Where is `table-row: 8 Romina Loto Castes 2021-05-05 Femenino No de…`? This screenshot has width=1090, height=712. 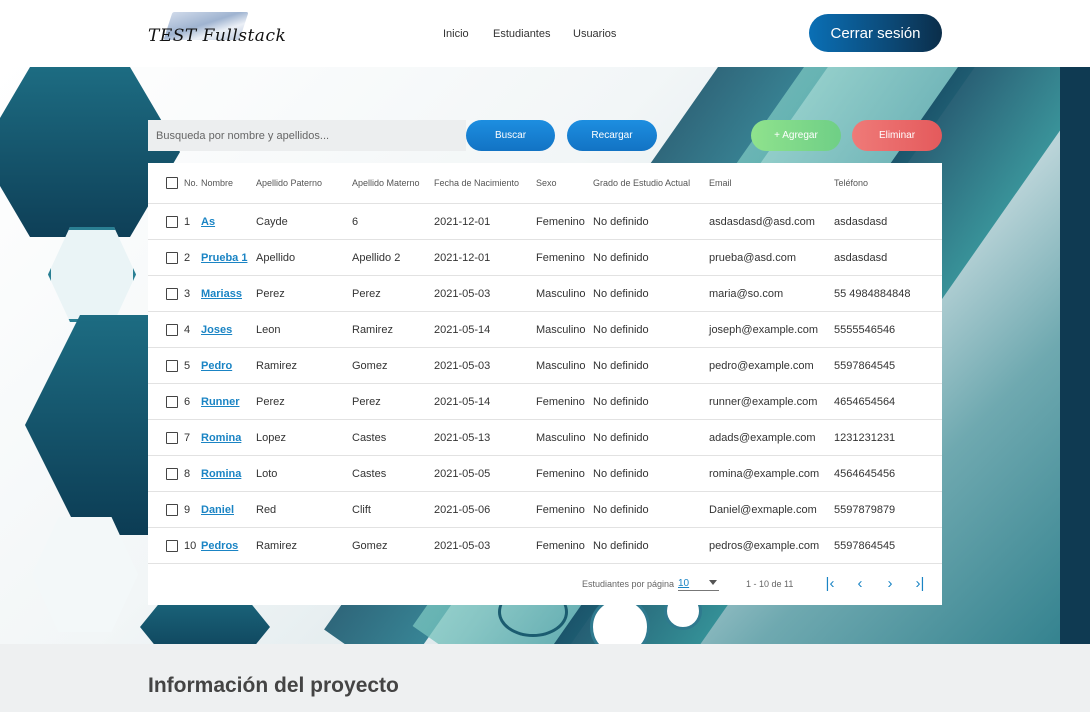 table-row: 8 Romina Loto Castes 2021-05-05 Femenino No de… is located at coordinates (545, 474).